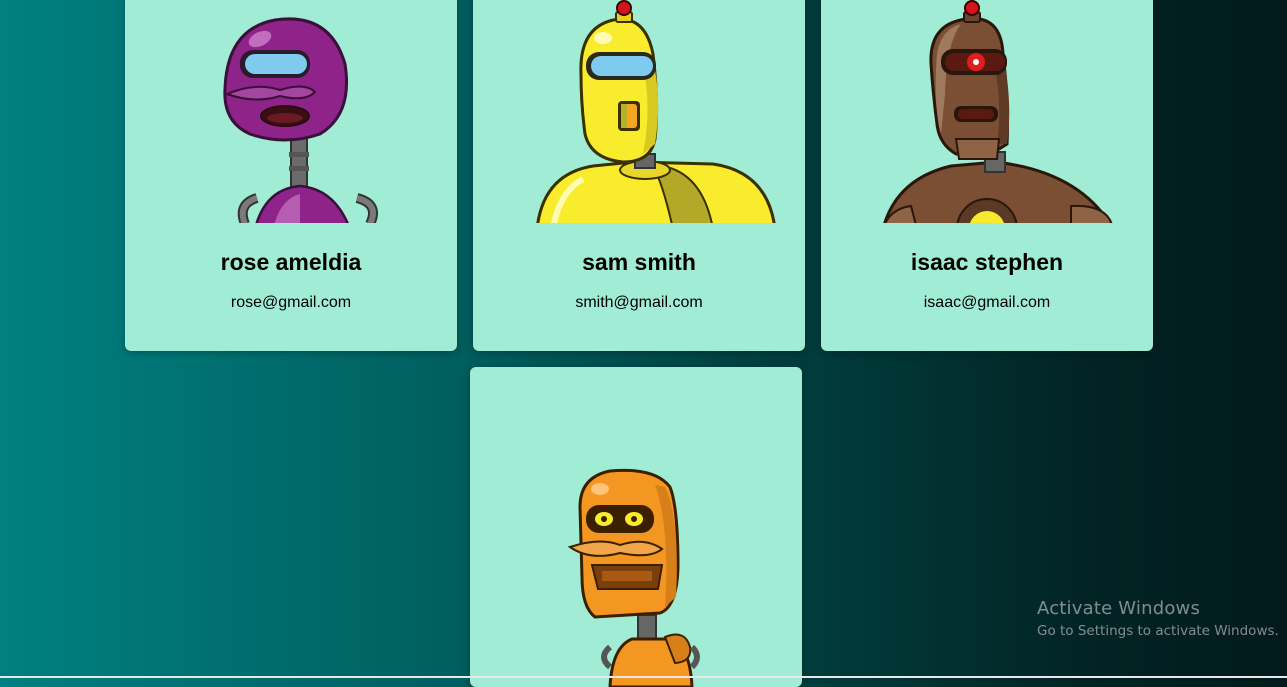 The width and height of the screenshot is (1287, 687). Describe the element at coordinates (639, 262) in the screenshot. I see `robot-name: sam smith` at that location.